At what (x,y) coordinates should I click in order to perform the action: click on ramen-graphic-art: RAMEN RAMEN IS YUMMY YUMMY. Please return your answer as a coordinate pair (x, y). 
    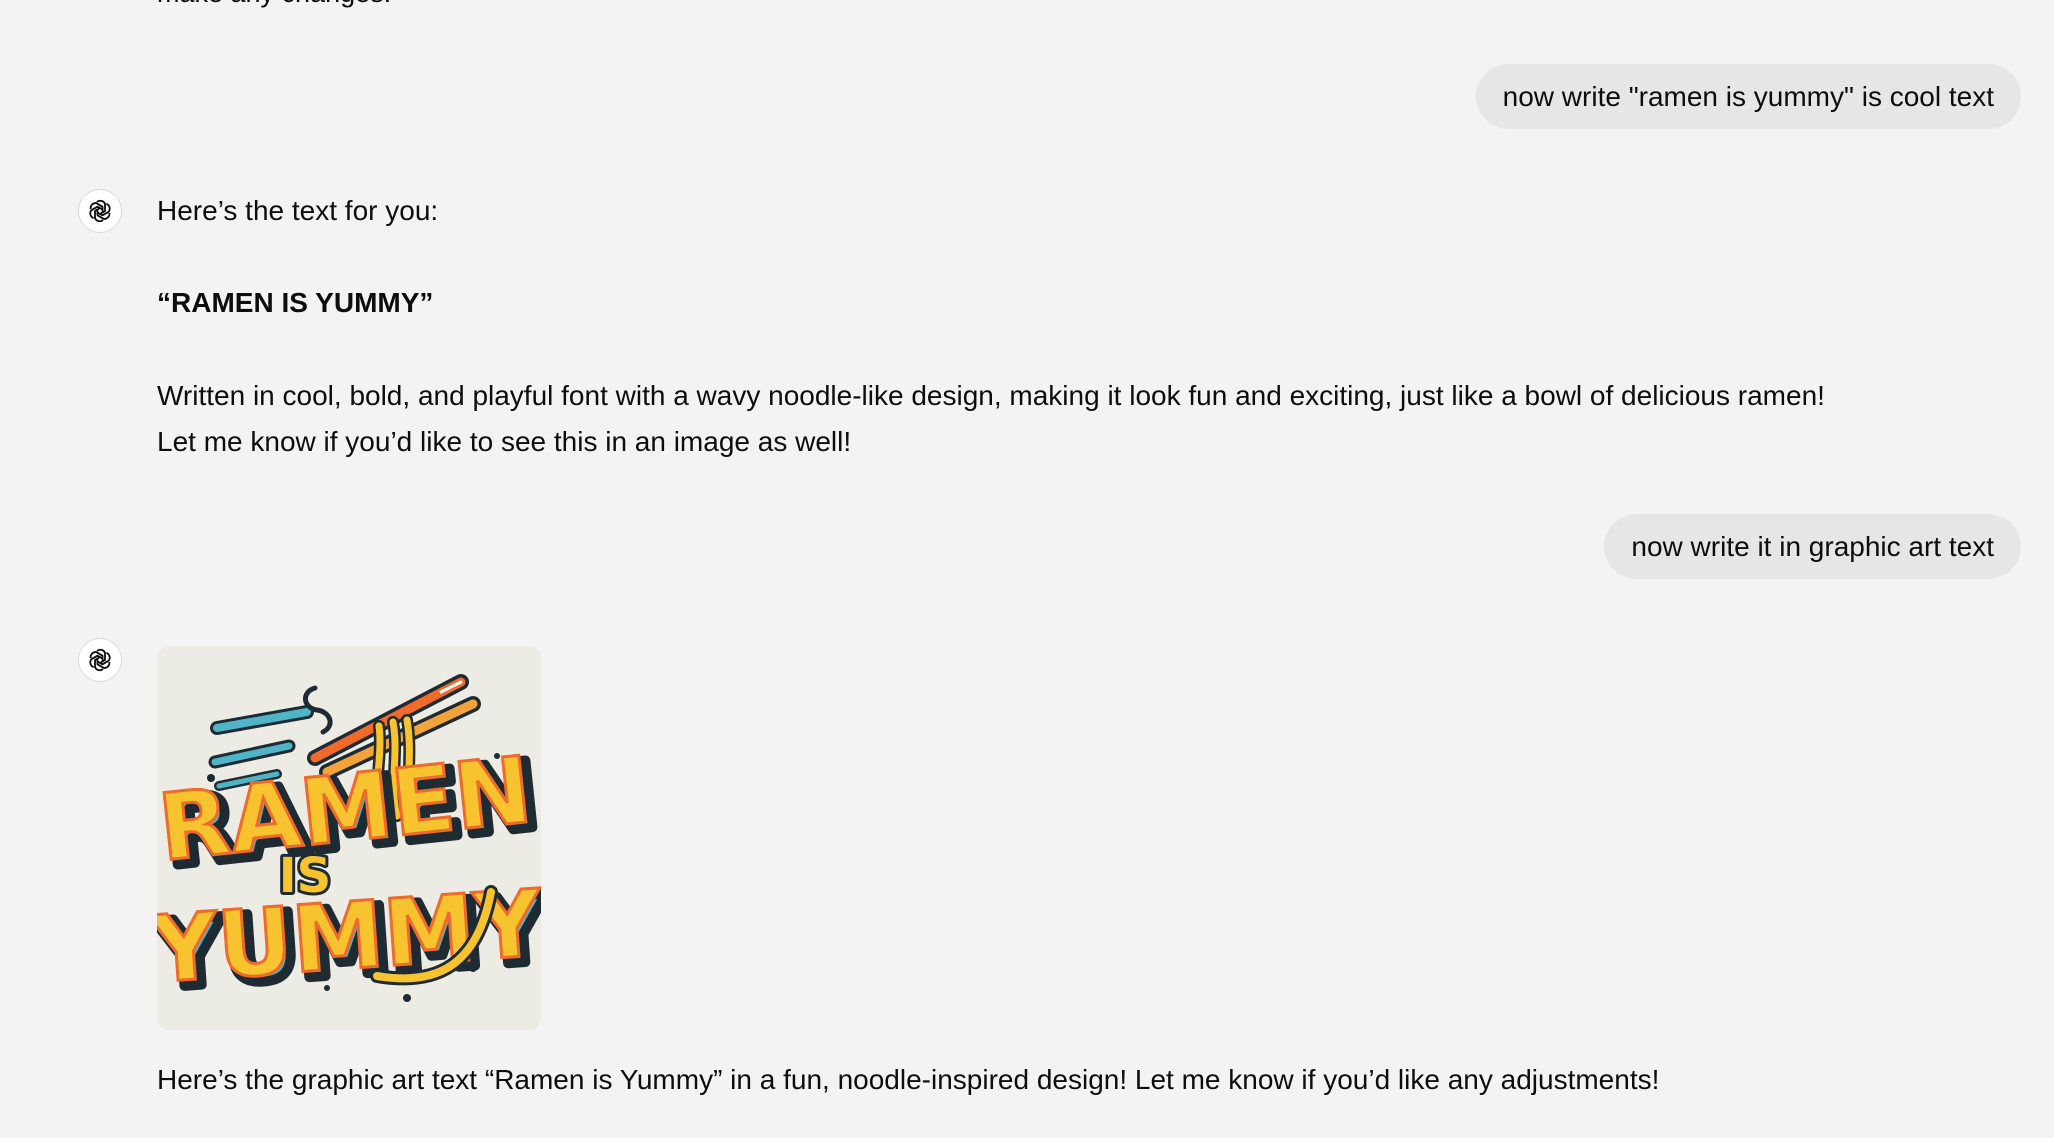
    Looking at the image, I should click on (349, 844).